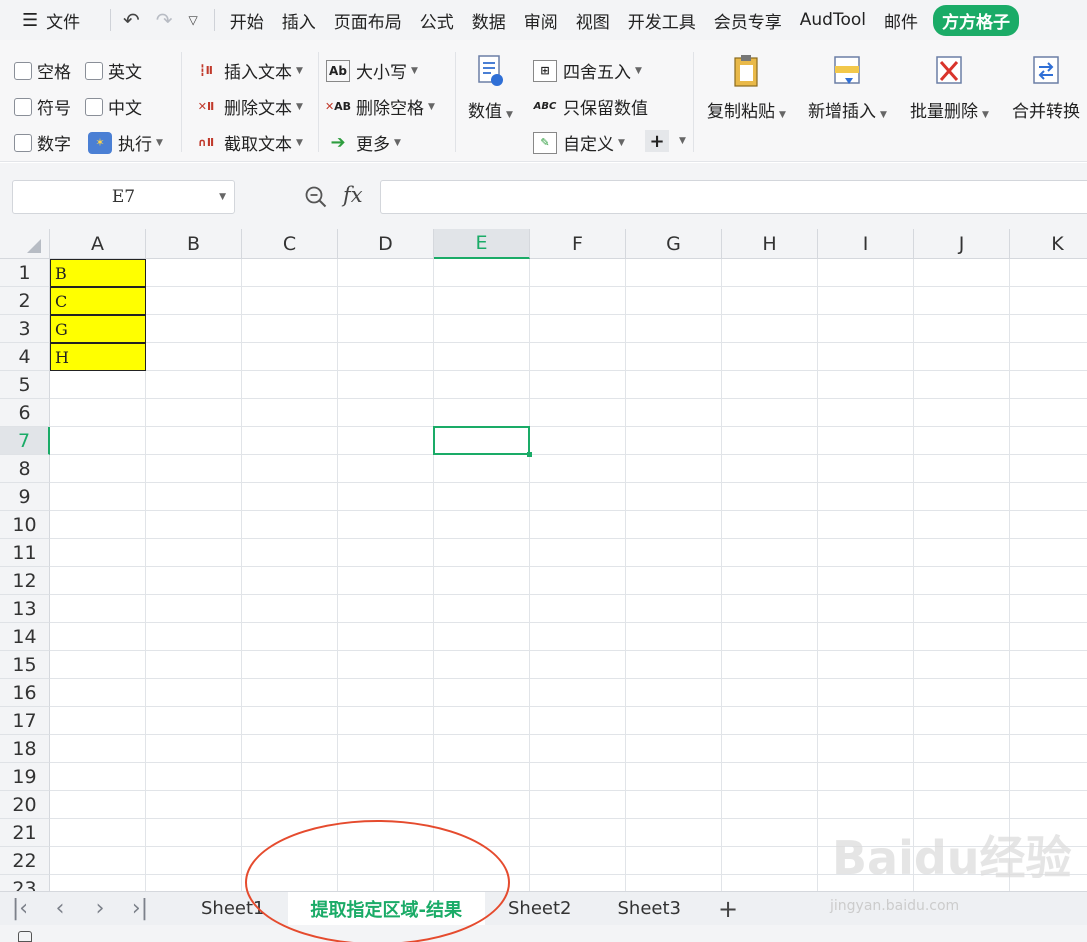 Image resolution: width=1087 pixels, height=942 pixels. Describe the element at coordinates (353, 195) in the screenshot. I see `fx-icon: fx` at that location.